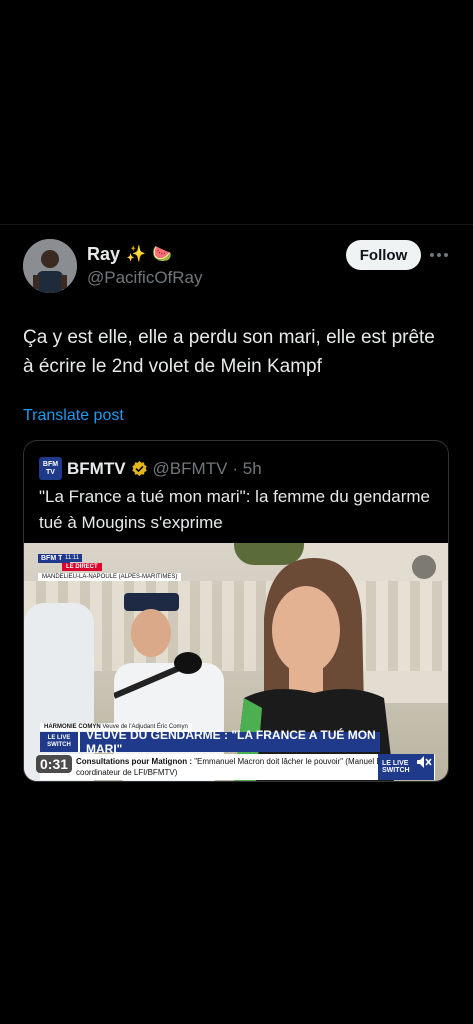 Image resolution: width=473 pixels, height=1024 pixels. I want to click on top-divider, so click(236, 224).